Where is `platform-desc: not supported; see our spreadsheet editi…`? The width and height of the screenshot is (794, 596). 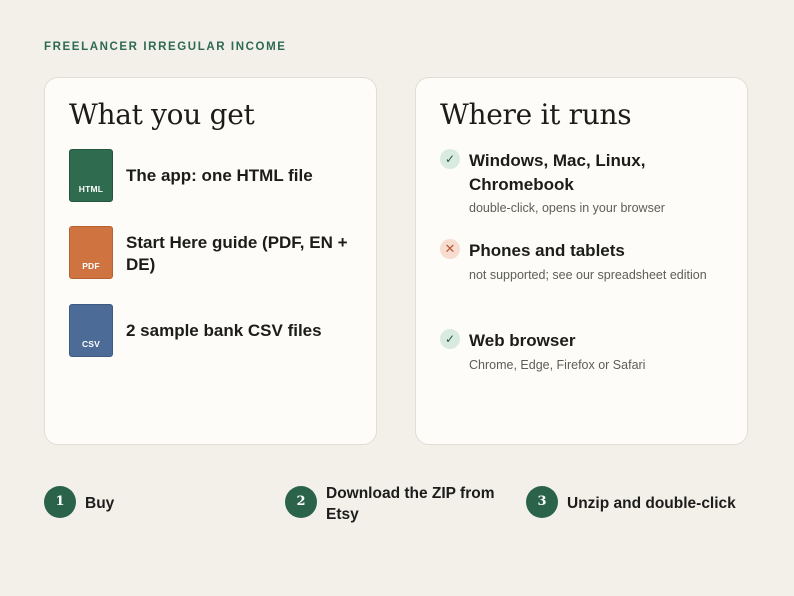
platform-desc: not supported; see our spreadsheet editi… is located at coordinates (588, 275).